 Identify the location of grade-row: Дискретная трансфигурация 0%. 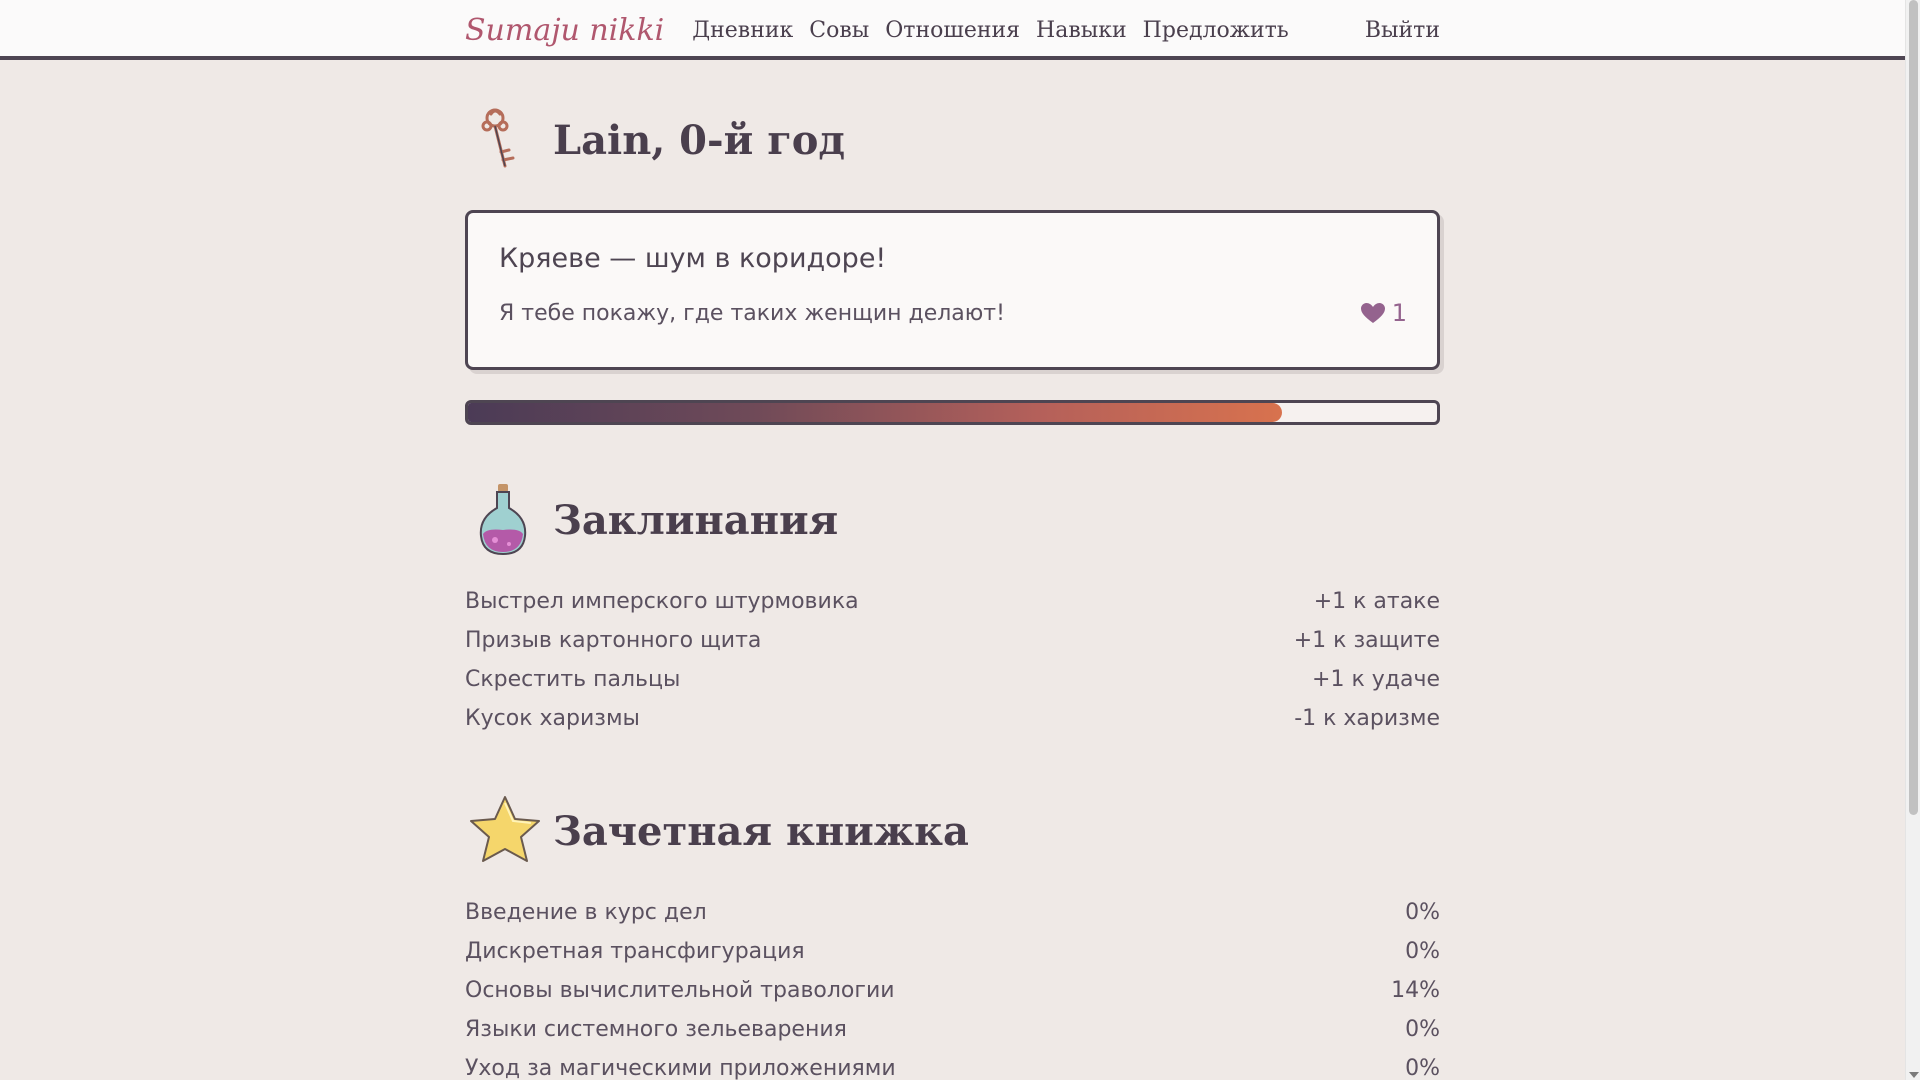
(952, 951).